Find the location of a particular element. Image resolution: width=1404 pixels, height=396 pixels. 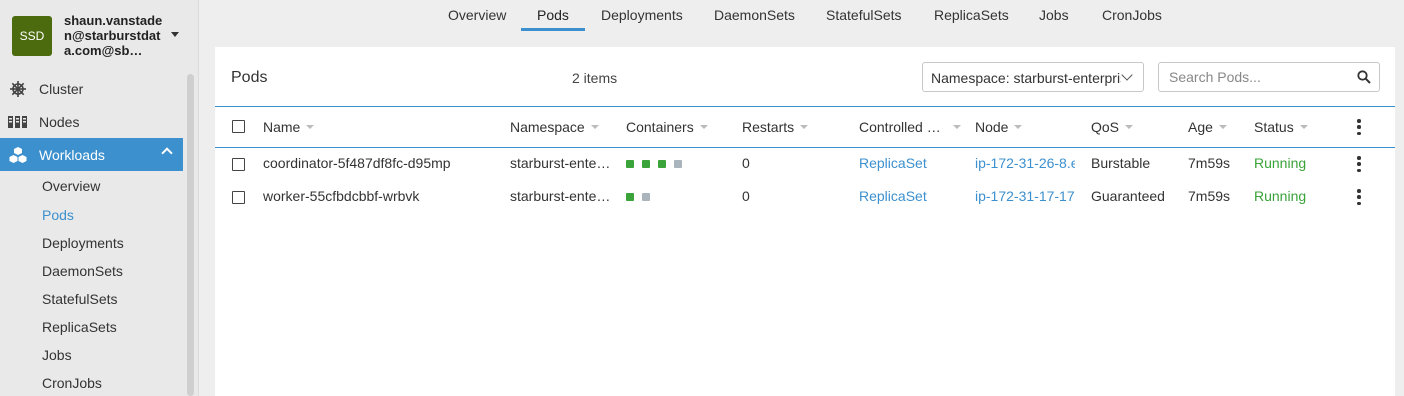

items-count: 2 items is located at coordinates (595, 78).